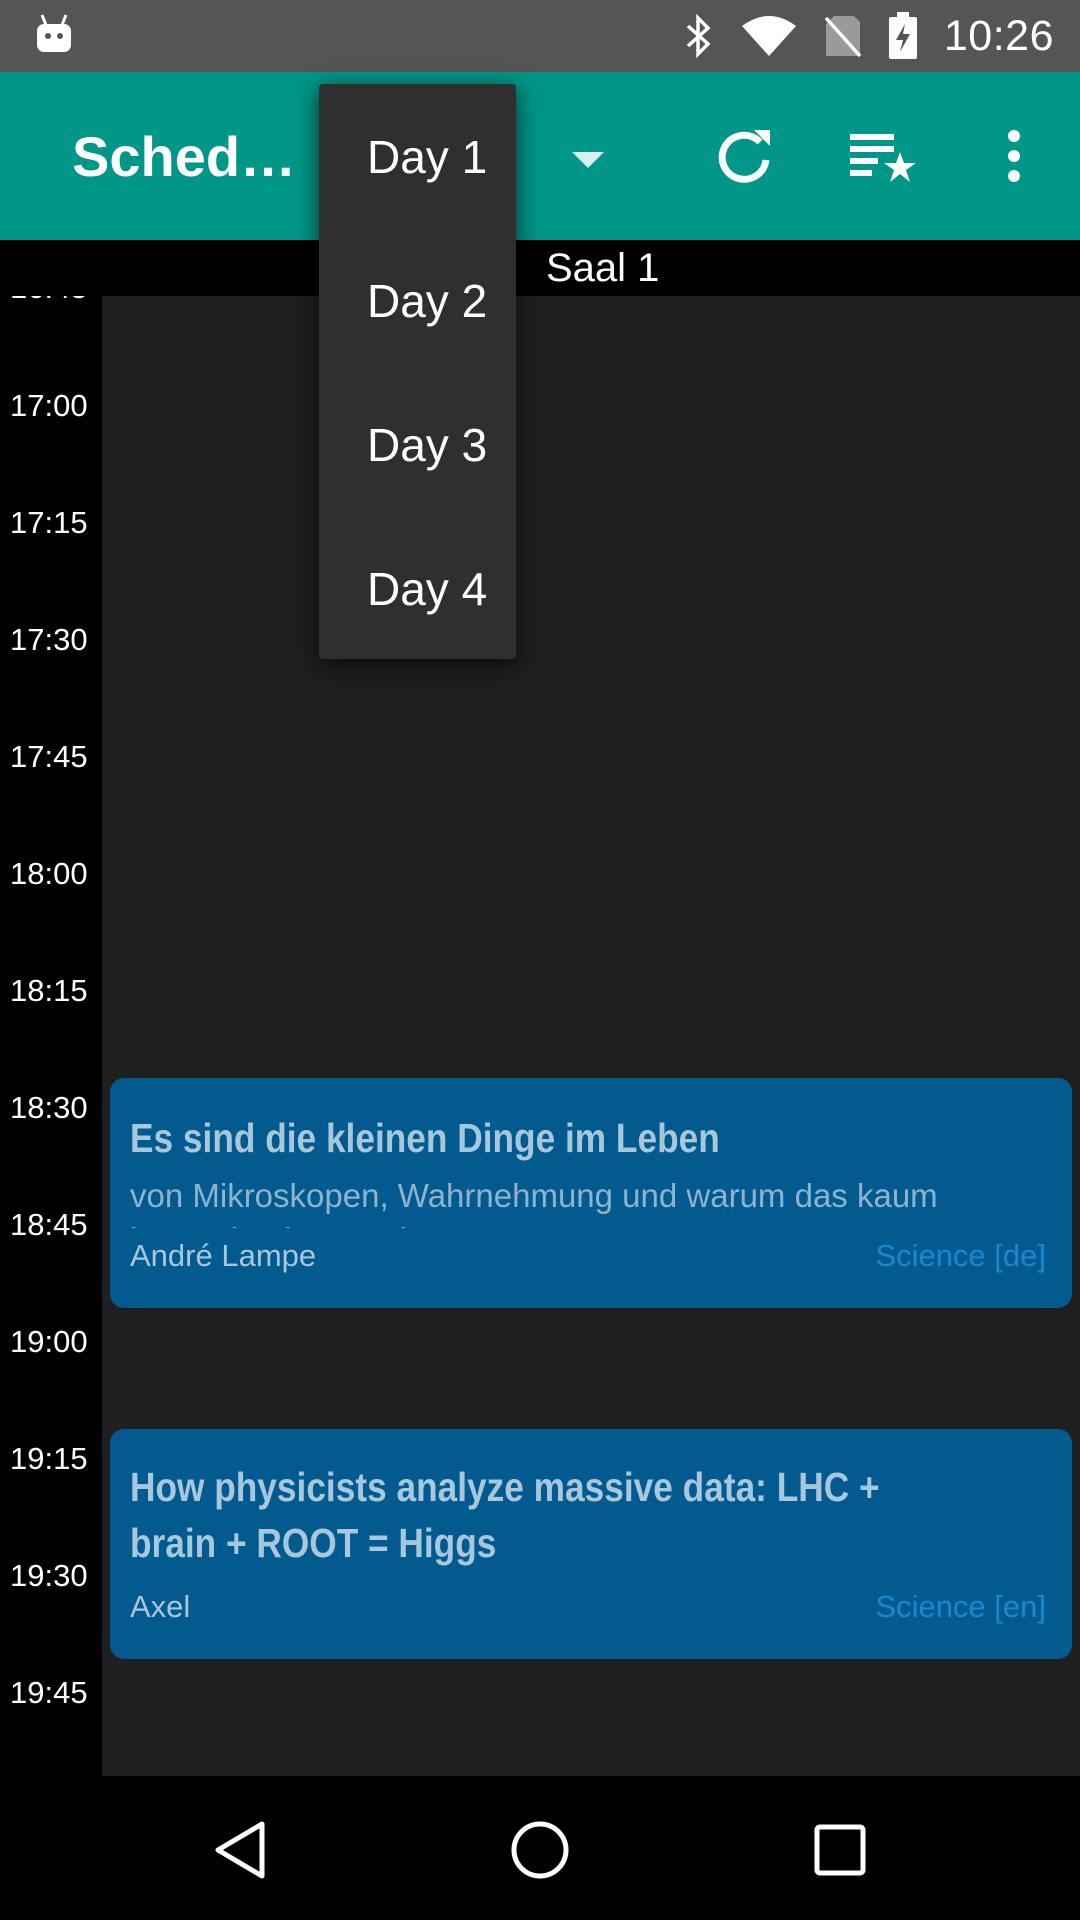  What do you see at coordinates (223, 1255) in the screenshot?
I see `event-speaker: André Lampe` at bounding box center [223, 1255].